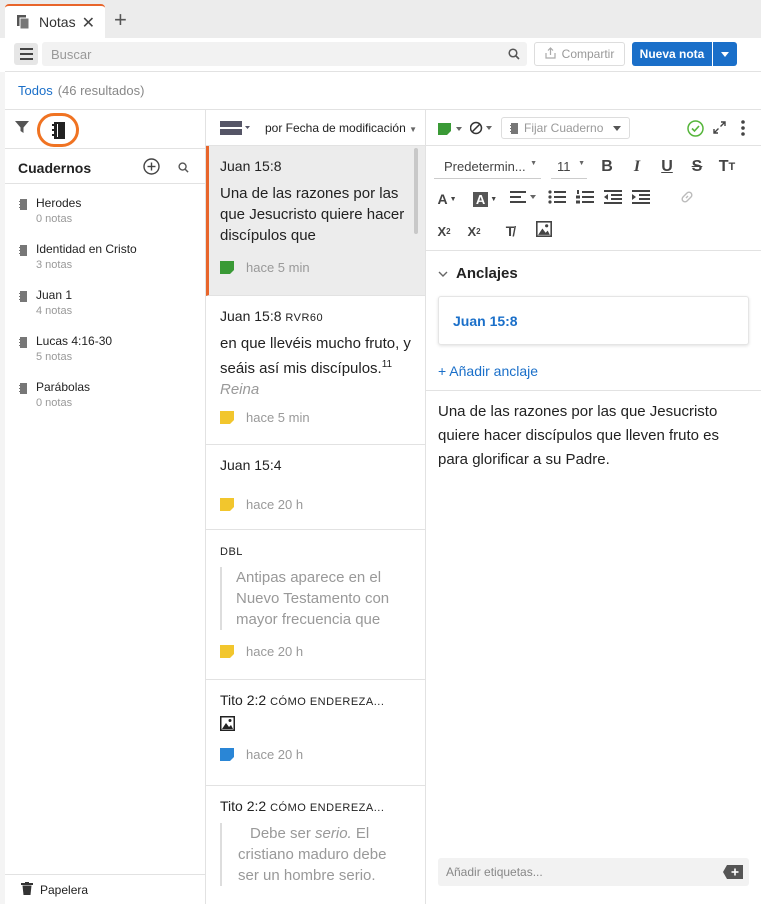 Image resolution: width=761 pixels, height=904 pixels. I want to click on font-family-dropdown: Predetermin... ▼, so click(487, 167).